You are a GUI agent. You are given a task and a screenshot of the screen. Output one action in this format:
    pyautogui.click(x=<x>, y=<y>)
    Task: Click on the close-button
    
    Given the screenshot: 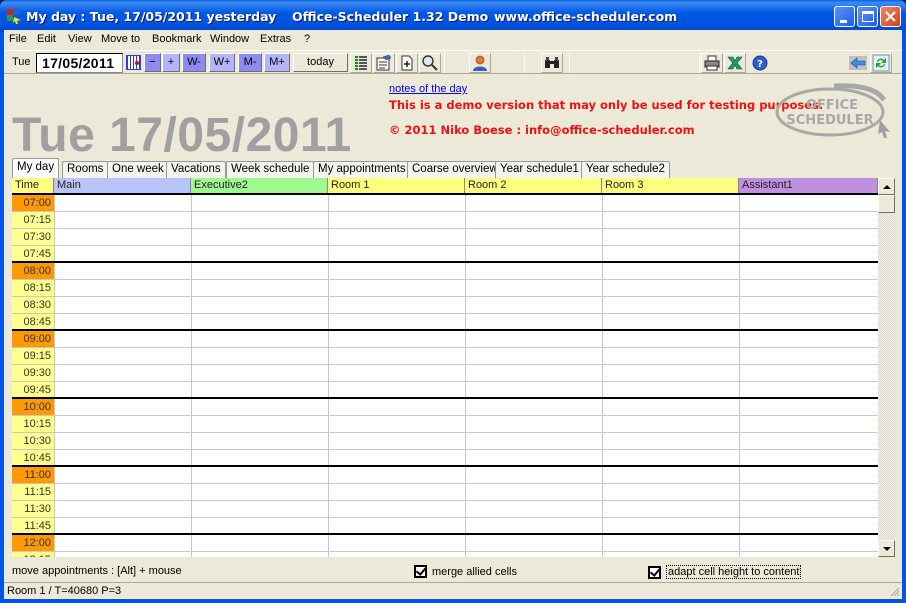 What is the action you would take?
    pyautogui.click(x=890, y=16)
    